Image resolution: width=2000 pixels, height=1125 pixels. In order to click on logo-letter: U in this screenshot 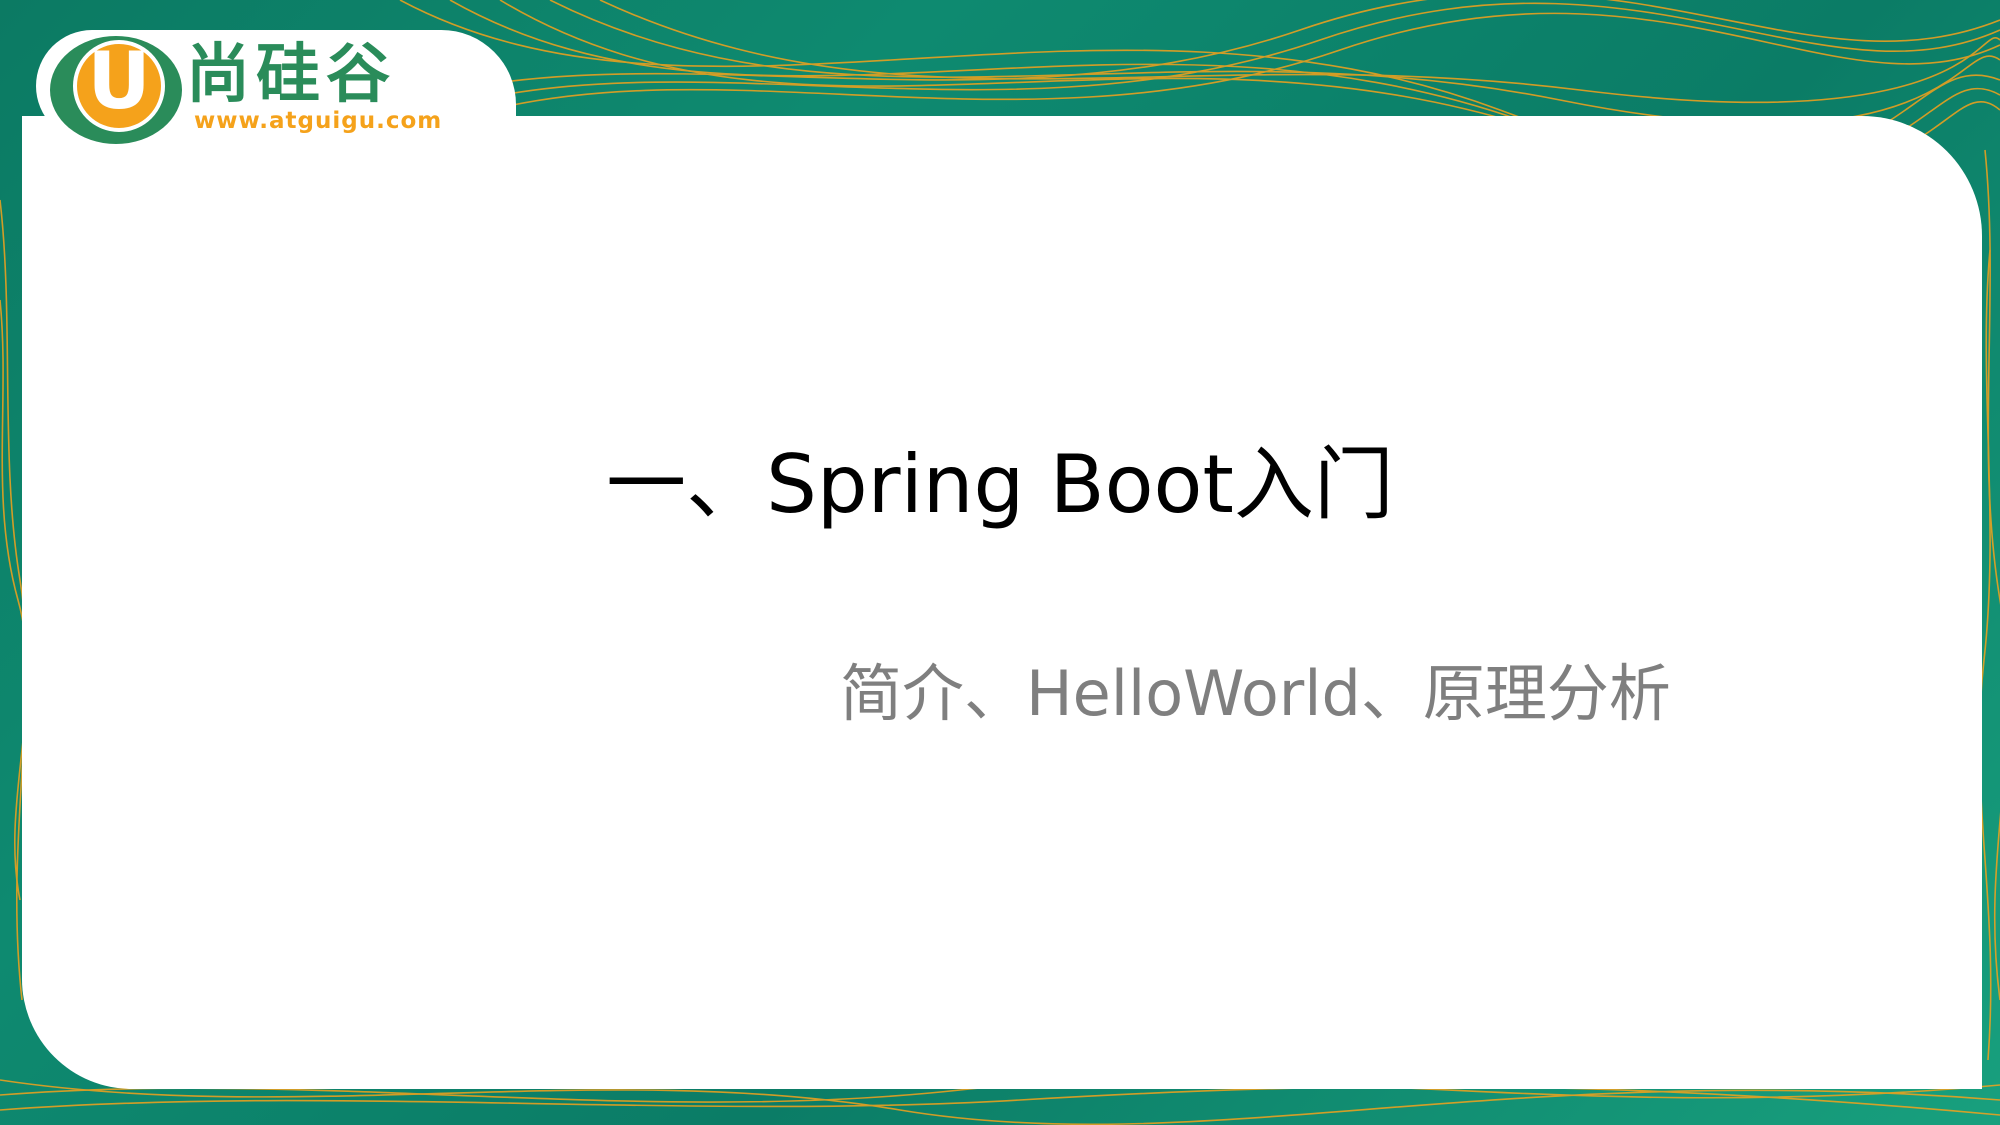, I will do `click(119, 82)`.